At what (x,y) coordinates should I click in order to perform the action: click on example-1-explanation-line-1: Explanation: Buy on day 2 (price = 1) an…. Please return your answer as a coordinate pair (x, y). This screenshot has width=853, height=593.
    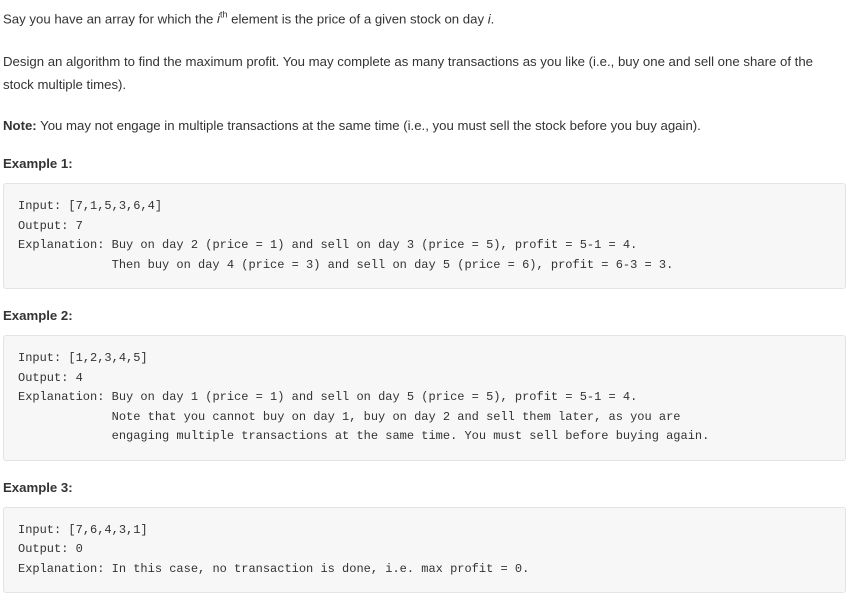
    Looking at the image, I should click on (424, 246).